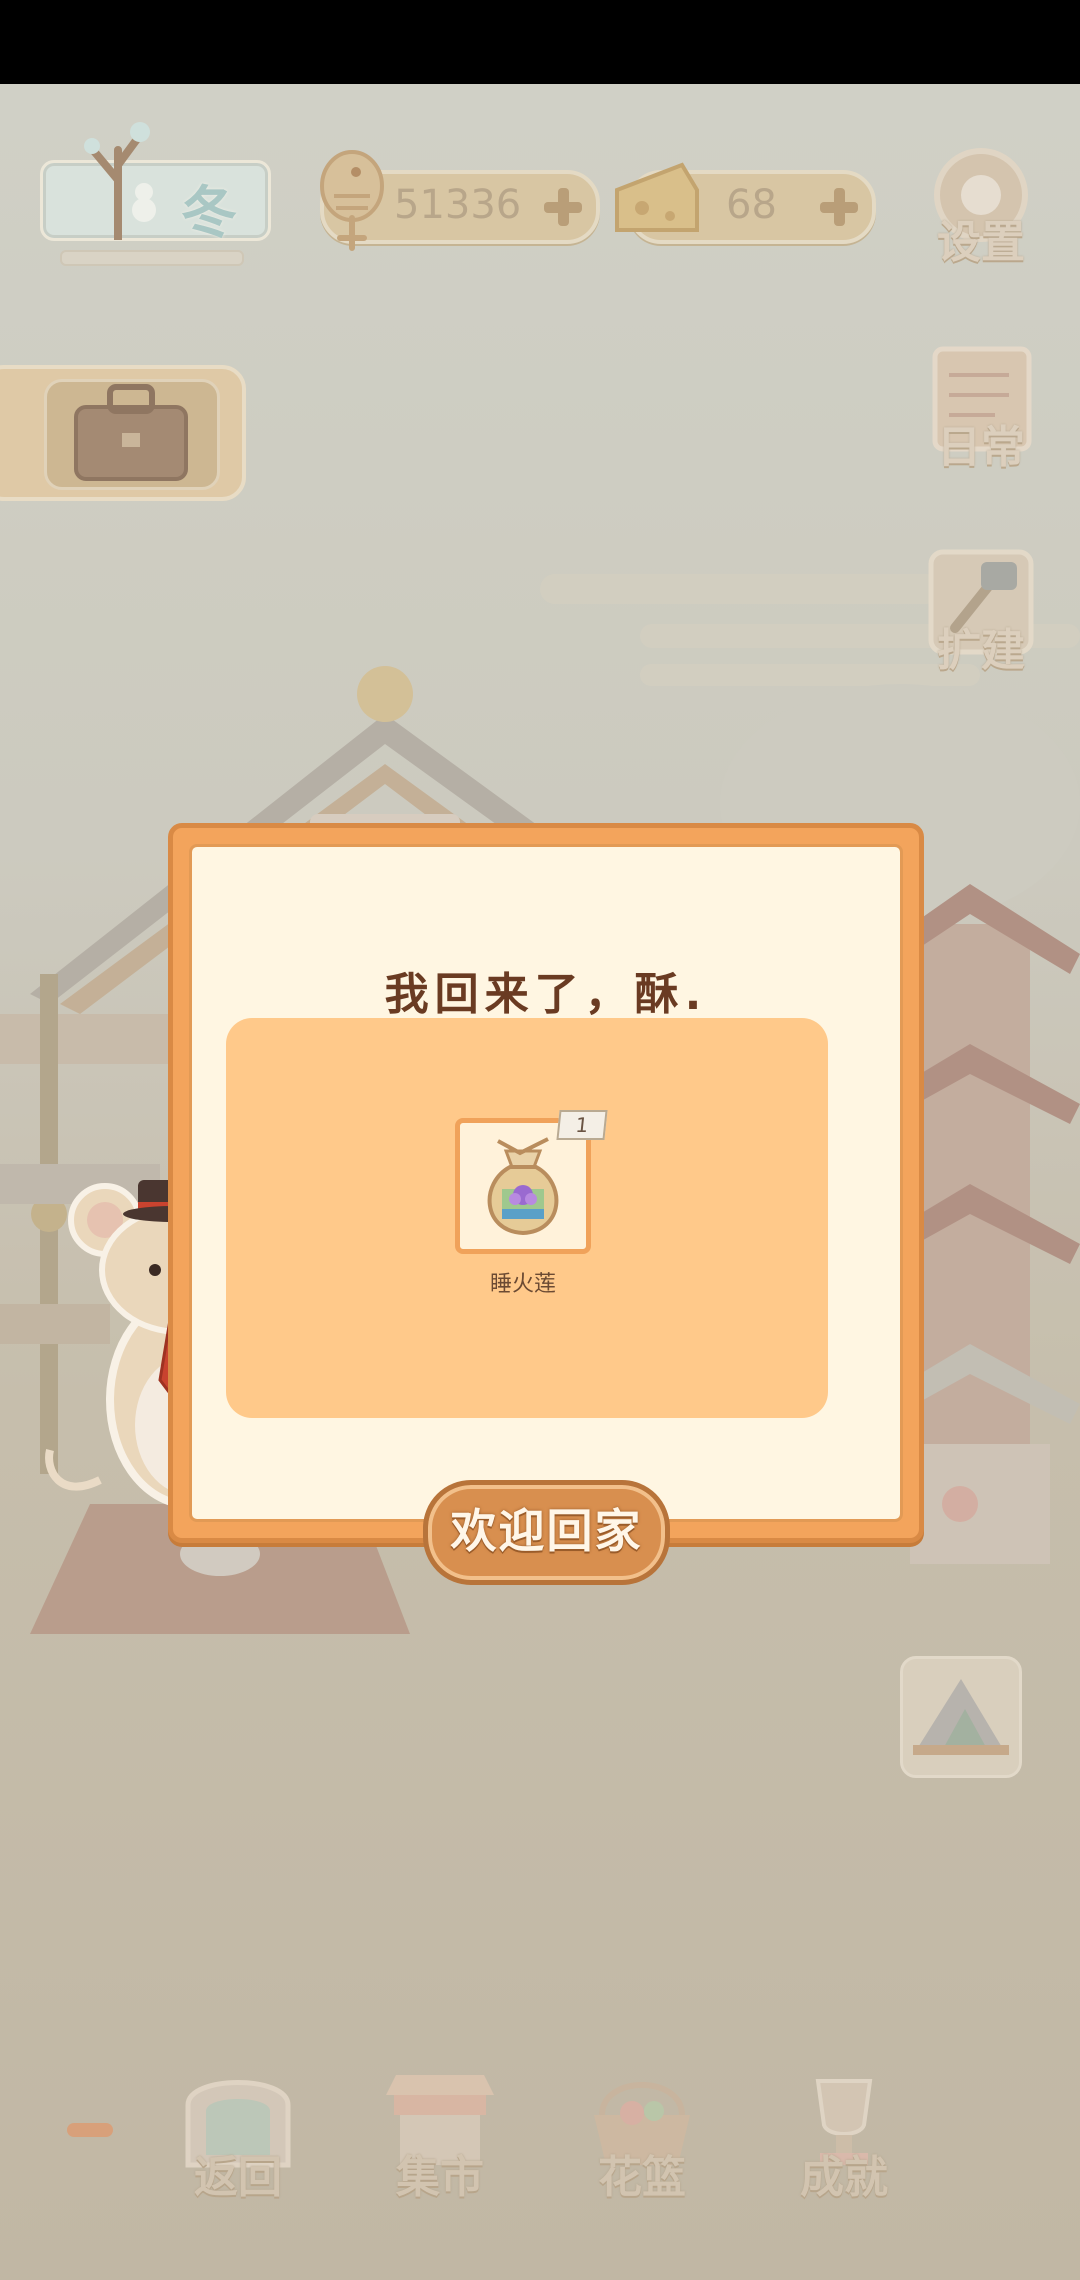 This screenshot has width=1080, height=2280. I want to click on nav-market-label: 集市, so click(440, 2177).